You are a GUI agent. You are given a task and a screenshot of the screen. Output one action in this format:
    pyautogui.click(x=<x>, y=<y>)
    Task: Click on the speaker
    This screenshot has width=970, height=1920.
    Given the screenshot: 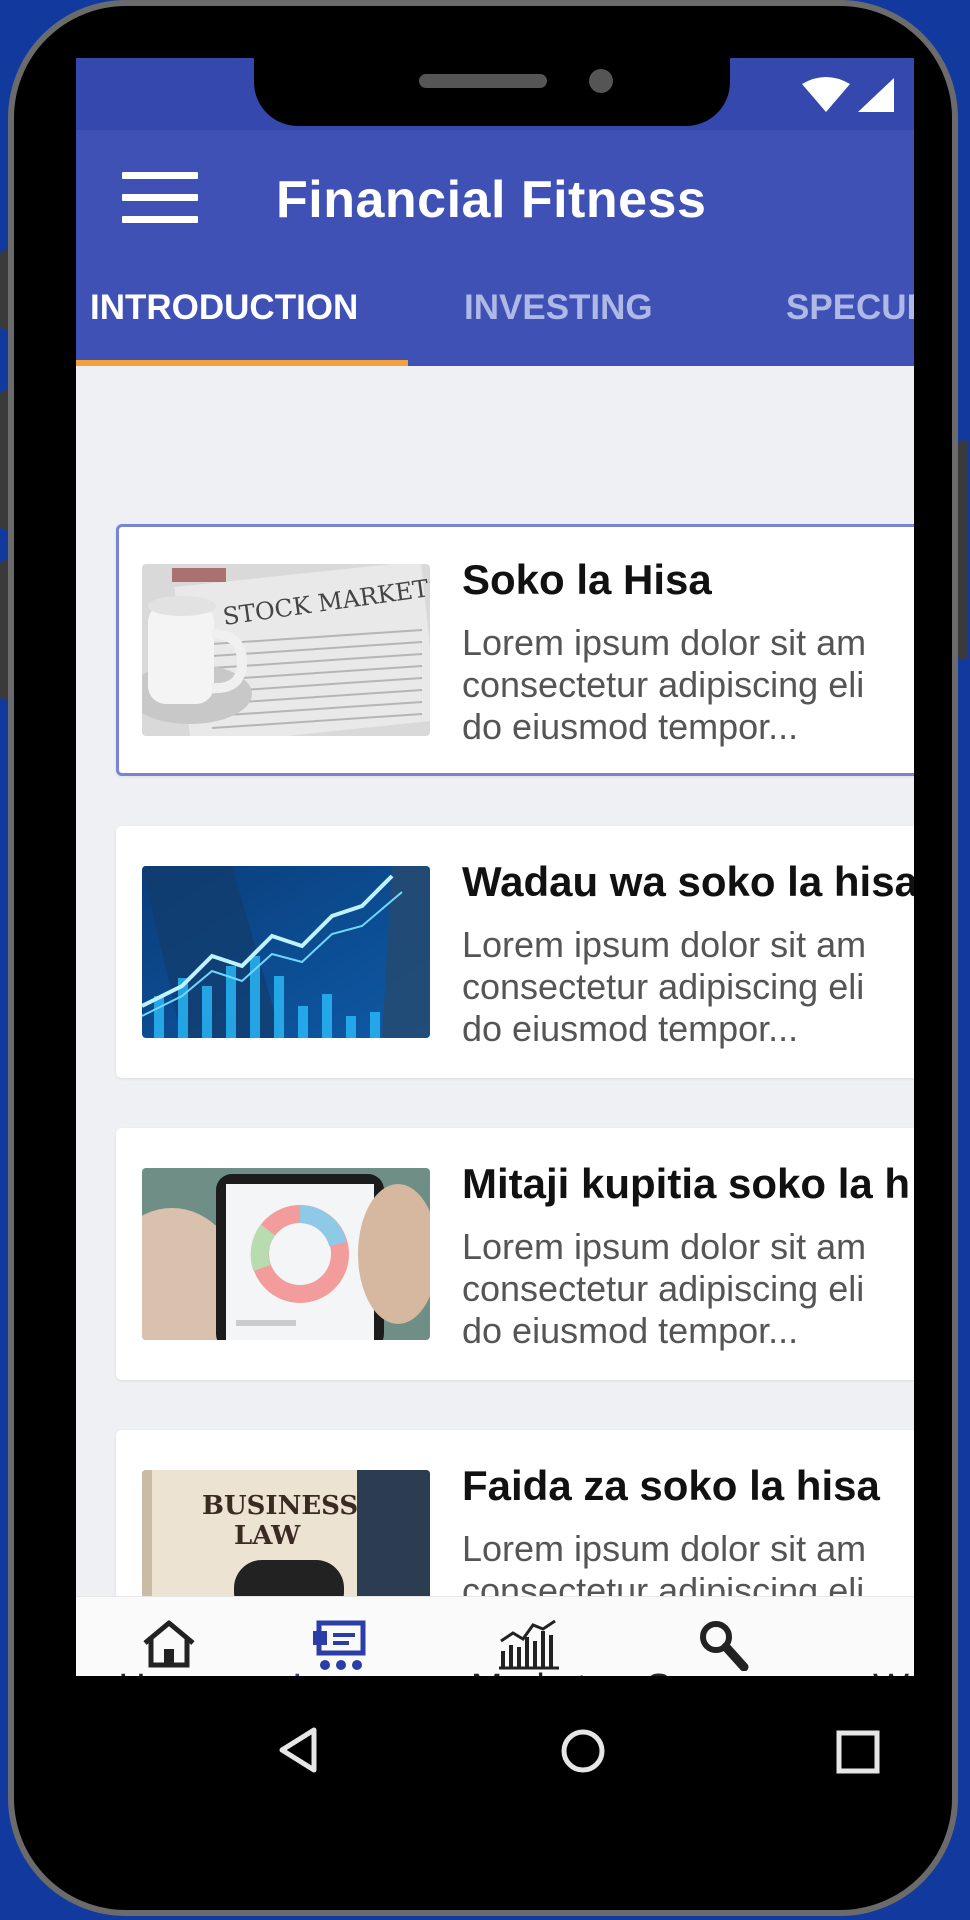 What is the action you would take?
    pyautogui.click(x=483, y=81)
    